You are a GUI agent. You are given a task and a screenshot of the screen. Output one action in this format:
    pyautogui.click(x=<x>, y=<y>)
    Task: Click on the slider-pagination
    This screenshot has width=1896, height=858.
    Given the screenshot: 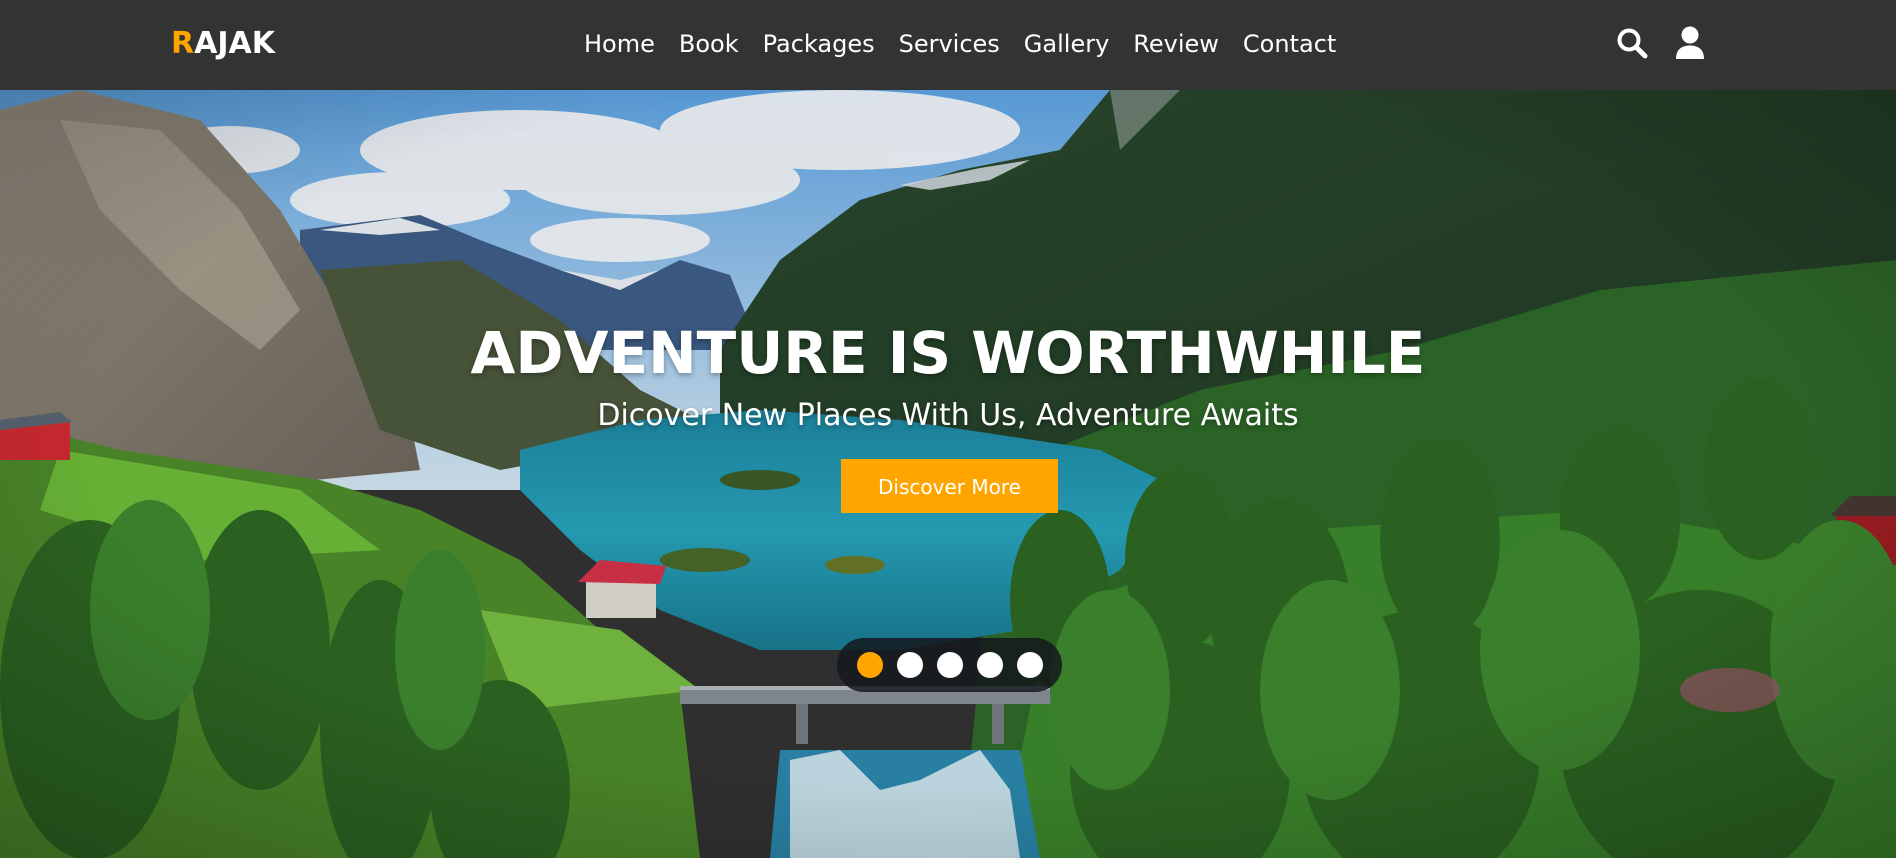 What is the action you would take?
    pyautogui.click(x=949, y=665)
    